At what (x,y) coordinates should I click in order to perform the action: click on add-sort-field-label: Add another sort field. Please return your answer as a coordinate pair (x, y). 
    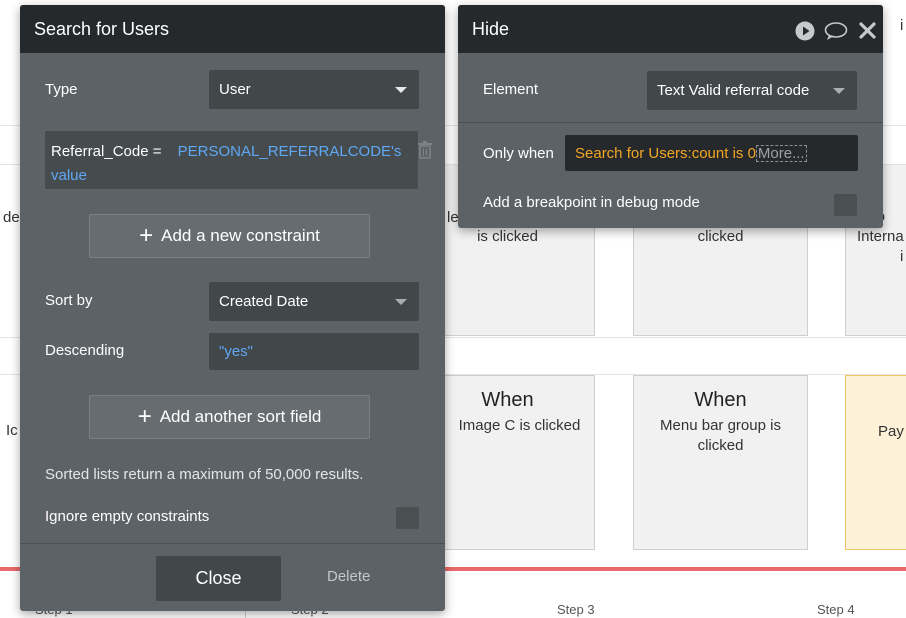
    Looking at the image, I should click on (240, 416).